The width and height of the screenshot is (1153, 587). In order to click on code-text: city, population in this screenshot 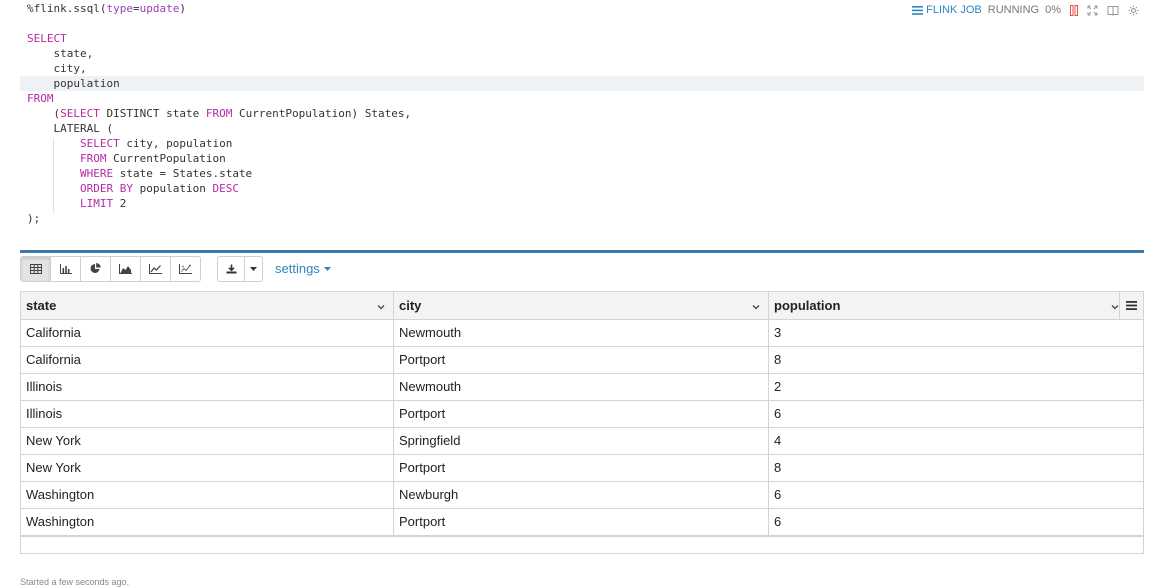, I will do `click(176, 143)`.